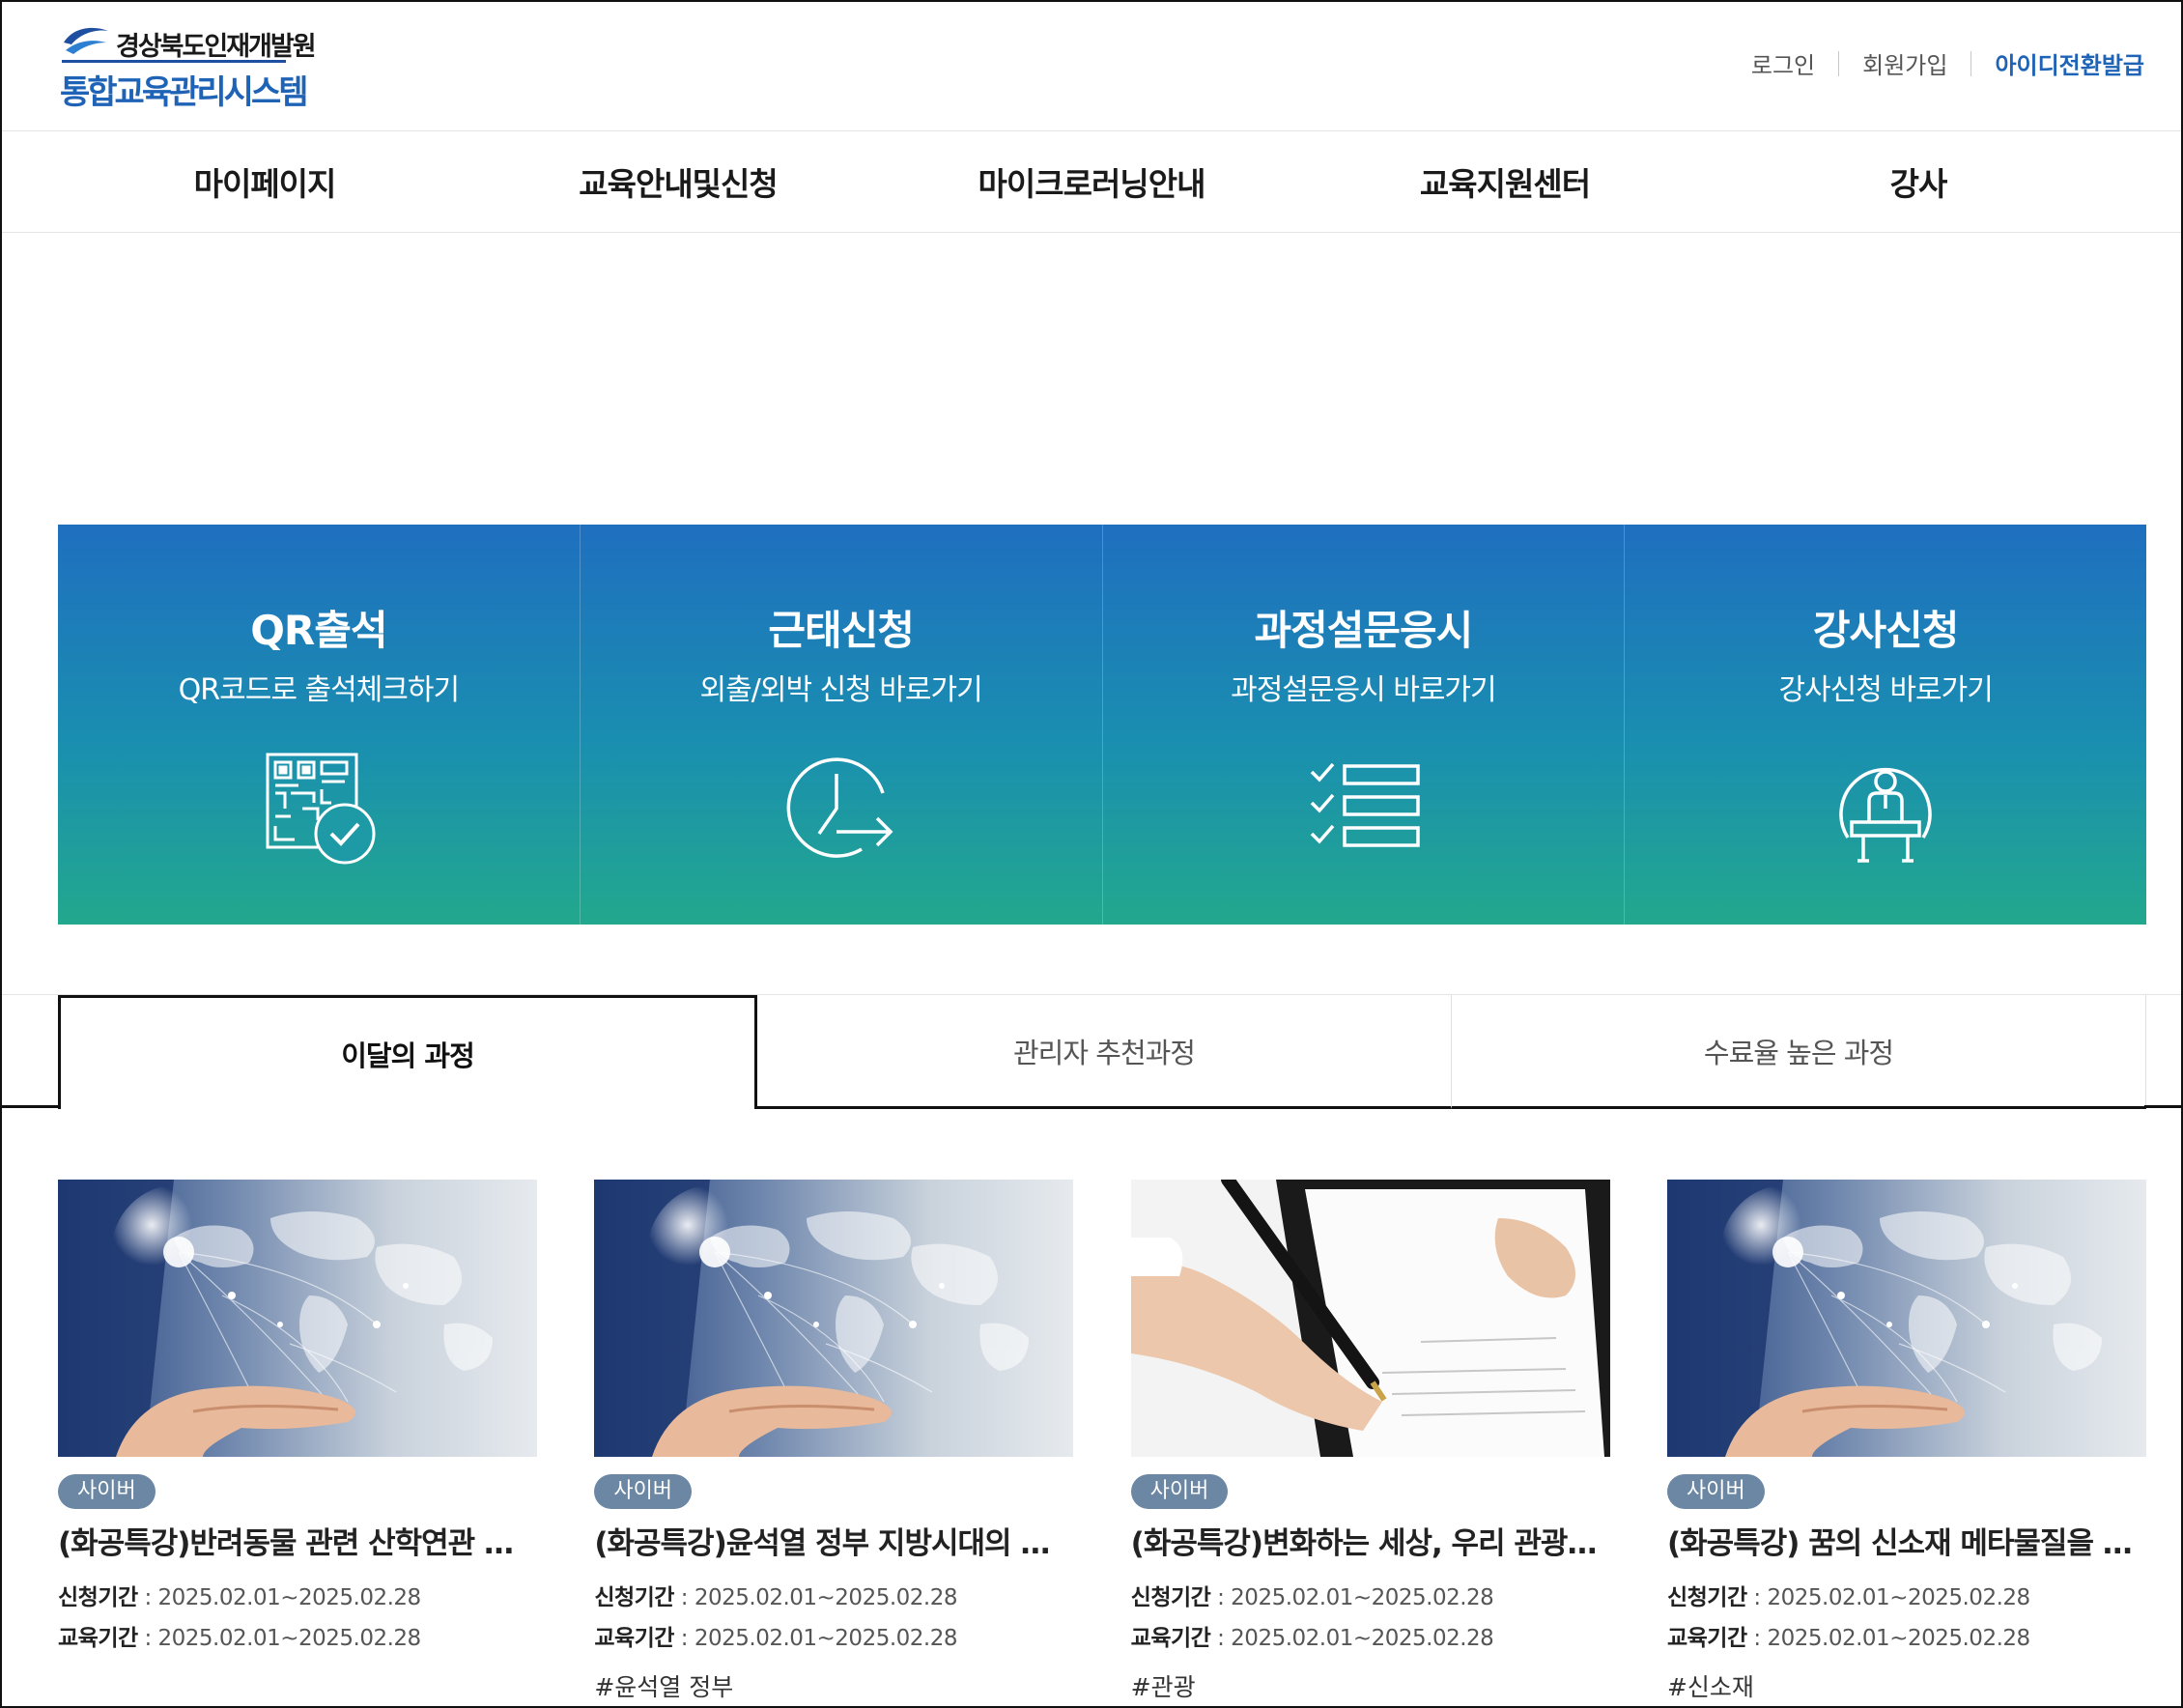 This screenshot has height=1708, width=2183. Describe the element at coordinates (1886, 690) in the screenshot. I see `quick-subtitle: 강사신청 바로가기` at that location.